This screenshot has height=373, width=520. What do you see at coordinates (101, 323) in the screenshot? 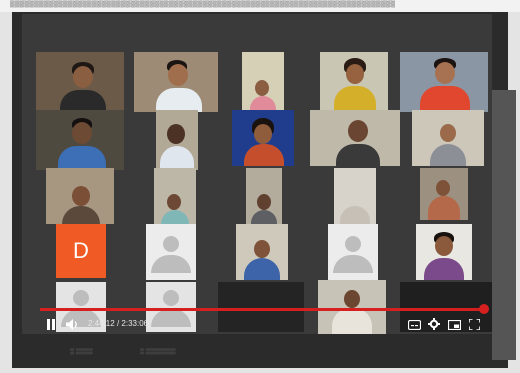
I see `current-time: 2:44:12` at bounding box center [101, 323].